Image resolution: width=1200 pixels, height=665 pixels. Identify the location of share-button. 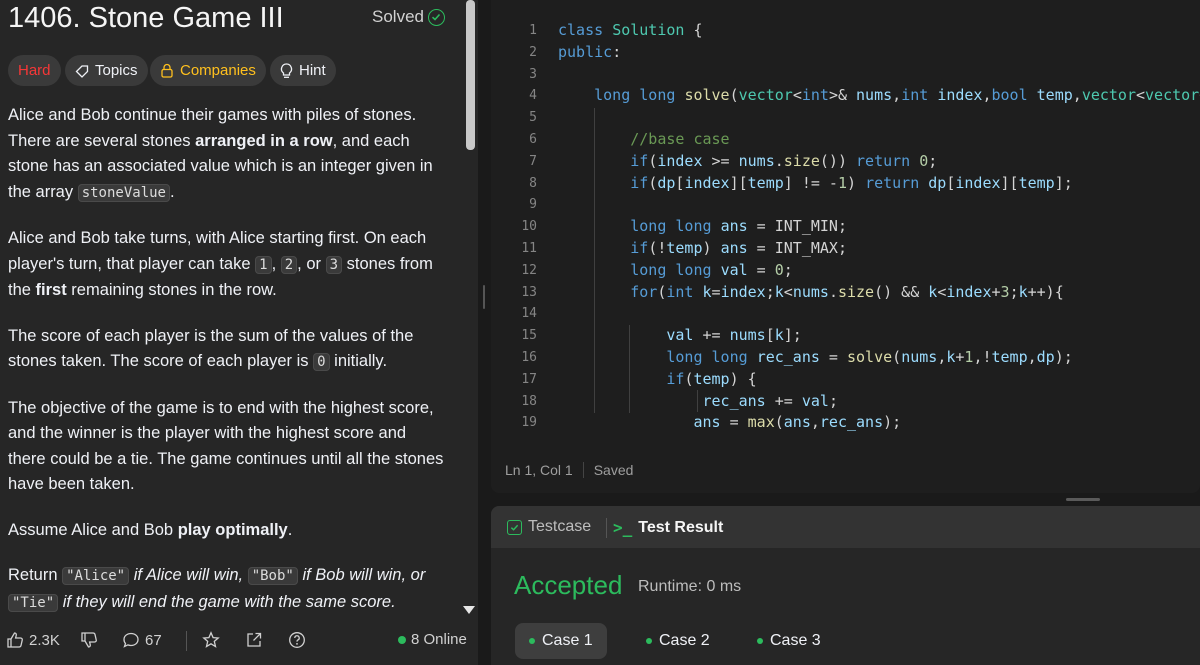
(254, 640).